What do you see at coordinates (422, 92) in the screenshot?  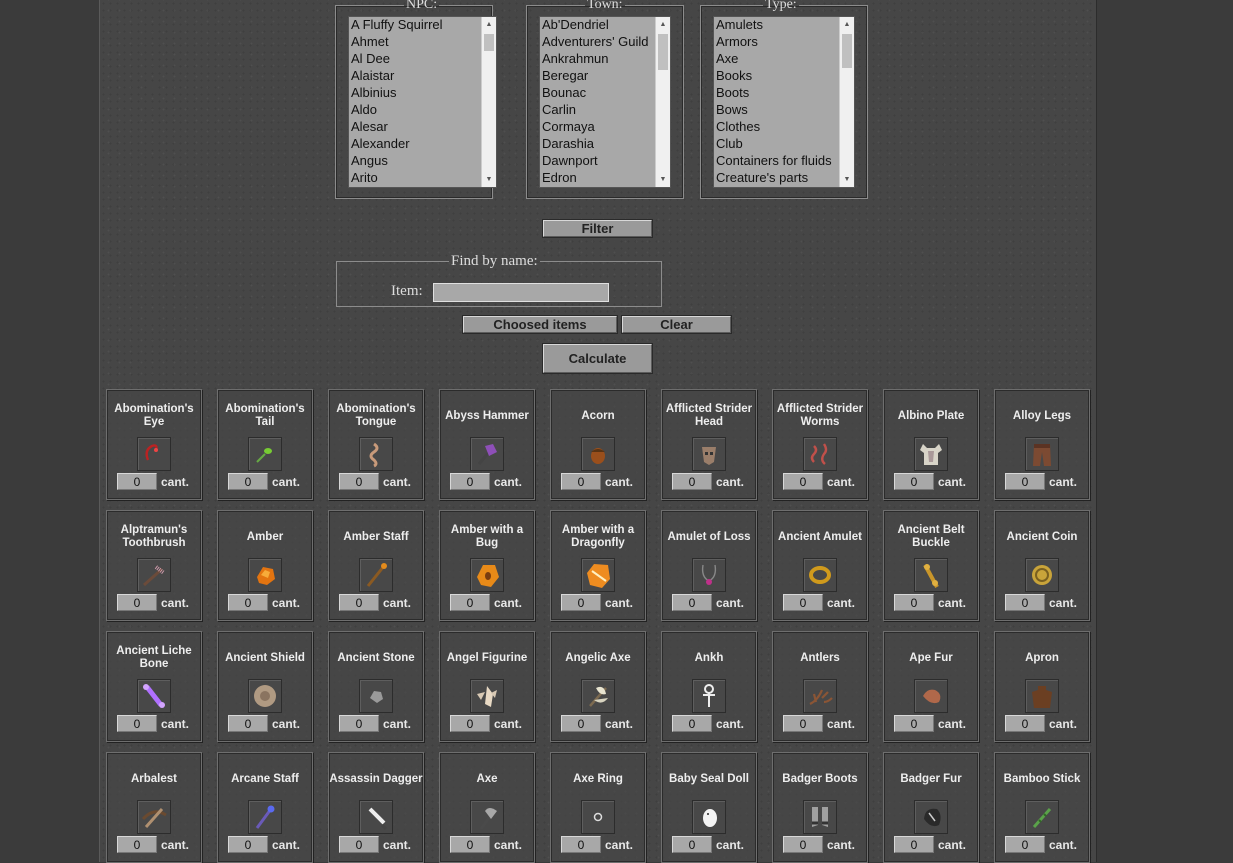 I see `list-option: Albinius` at bounding box center [422, 92].